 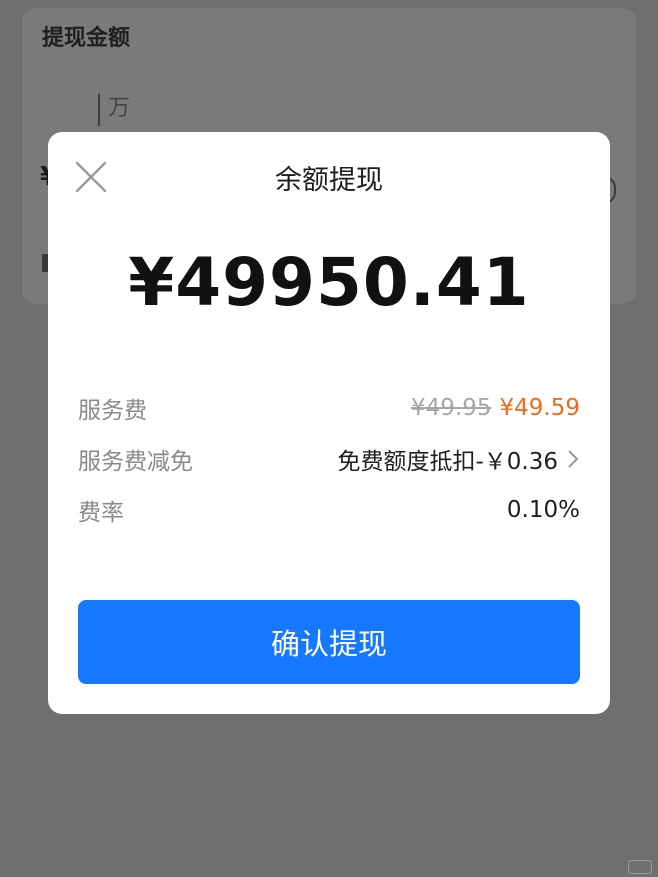 I want to click on service-fee-label: 服务费, so click(x=112, y=411).